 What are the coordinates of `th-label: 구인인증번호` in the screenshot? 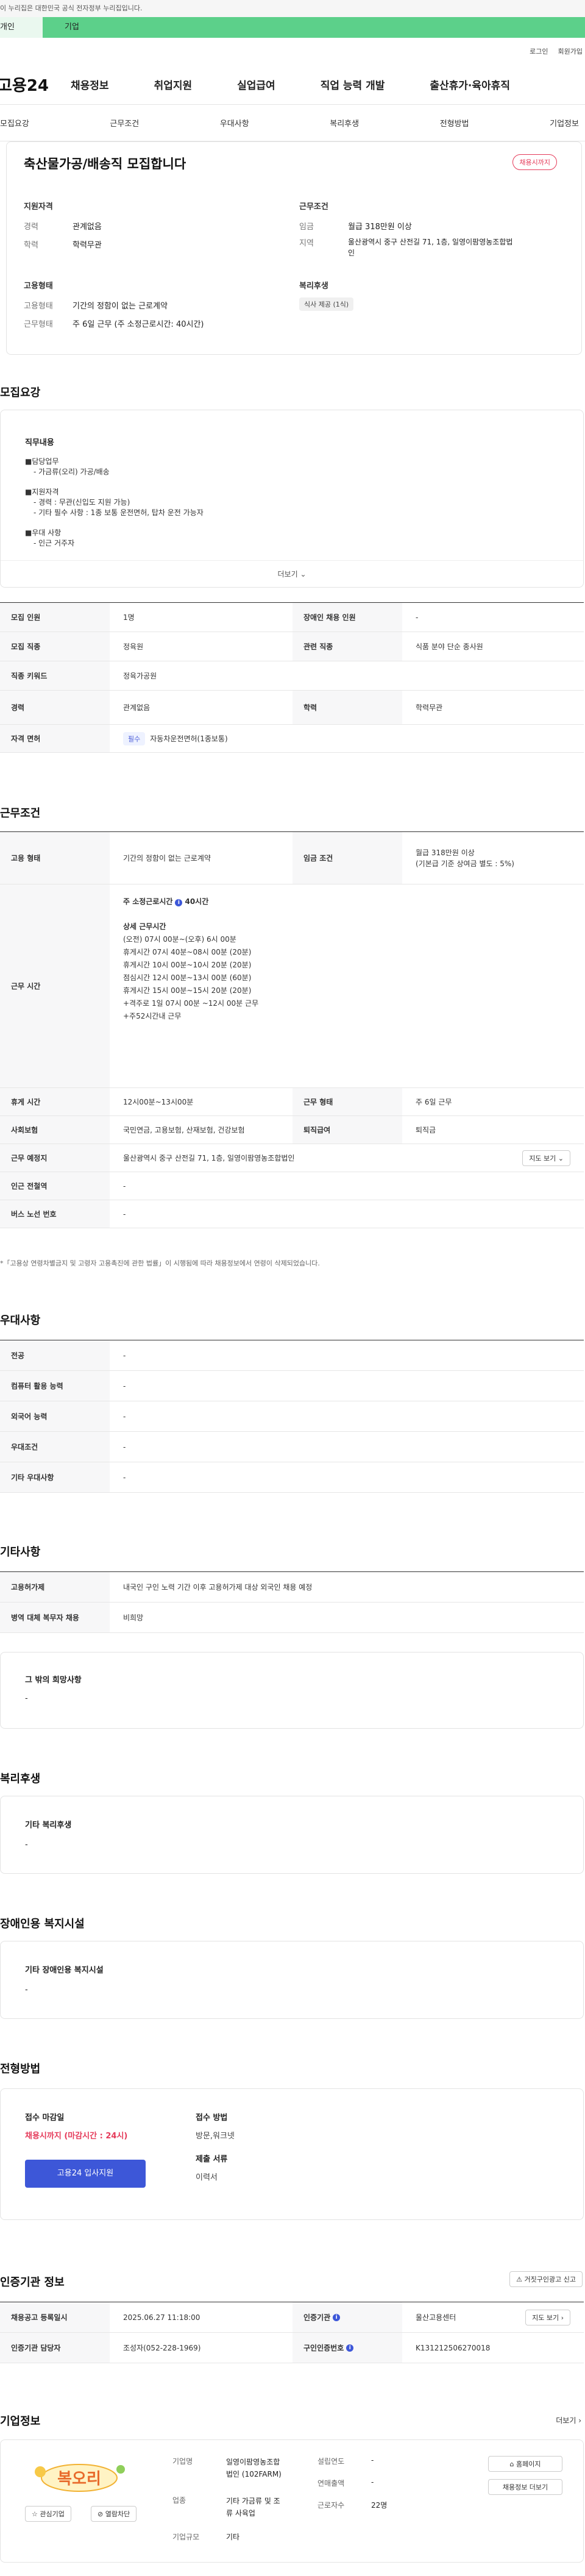 It's located at (323, 2348).